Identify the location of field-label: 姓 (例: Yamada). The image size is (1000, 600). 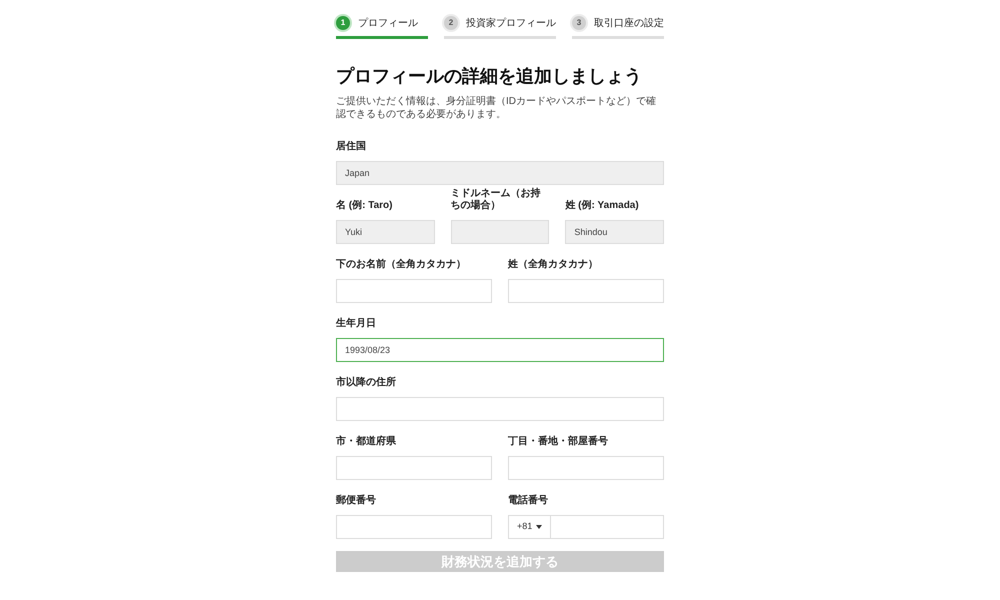
(602, 206).